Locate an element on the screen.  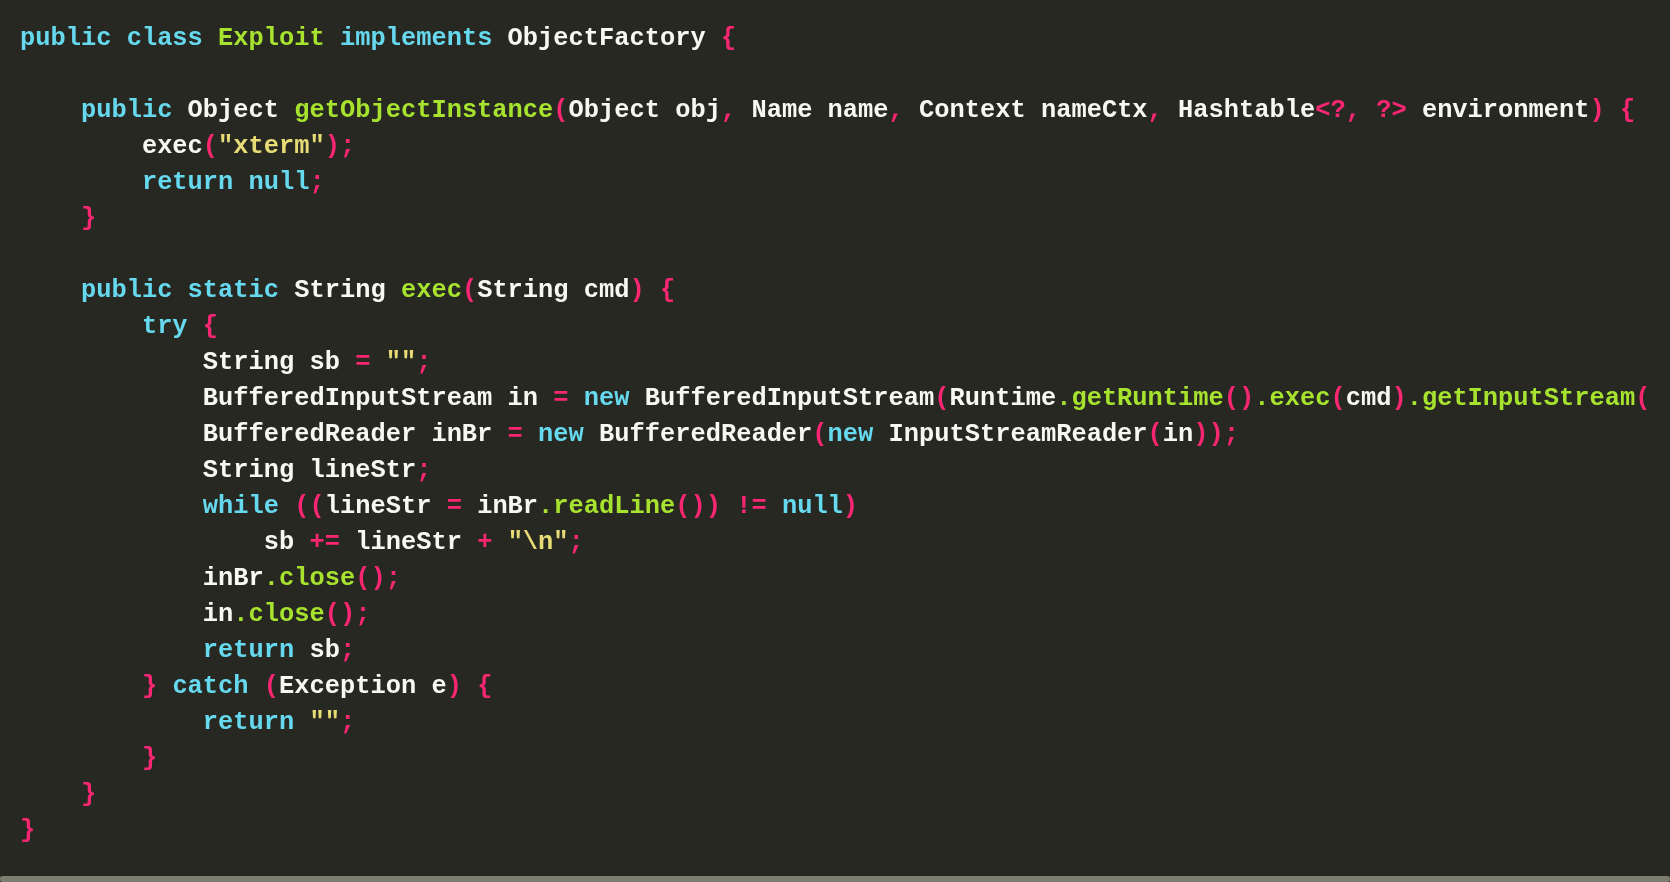
code-line: String lineStr; is located at coordinates (316, 471).